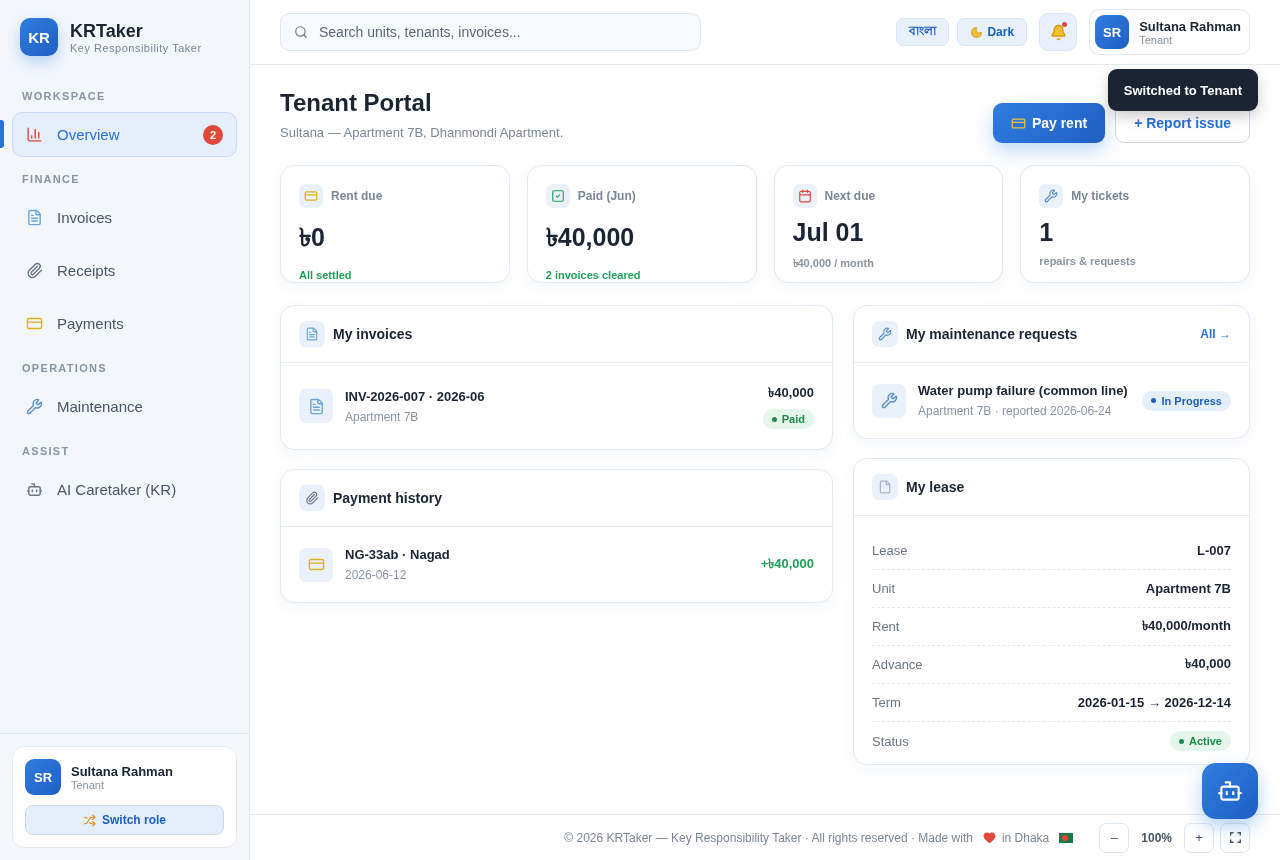 Image resolution: width=1280 pixels, height=860 pixels. Describe the element at coordinates (382, 416) in the screenshot. I see `invoice-unit: Apartment 7B` at that location.